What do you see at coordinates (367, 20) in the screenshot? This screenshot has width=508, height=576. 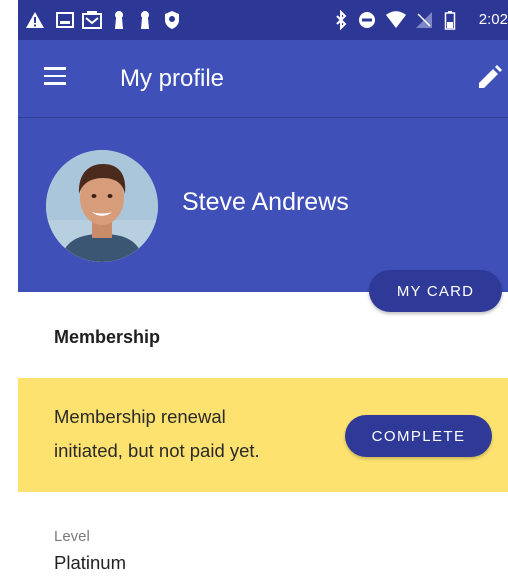 I see `do-not-disturb-icon` at bounding box center [367, 20].